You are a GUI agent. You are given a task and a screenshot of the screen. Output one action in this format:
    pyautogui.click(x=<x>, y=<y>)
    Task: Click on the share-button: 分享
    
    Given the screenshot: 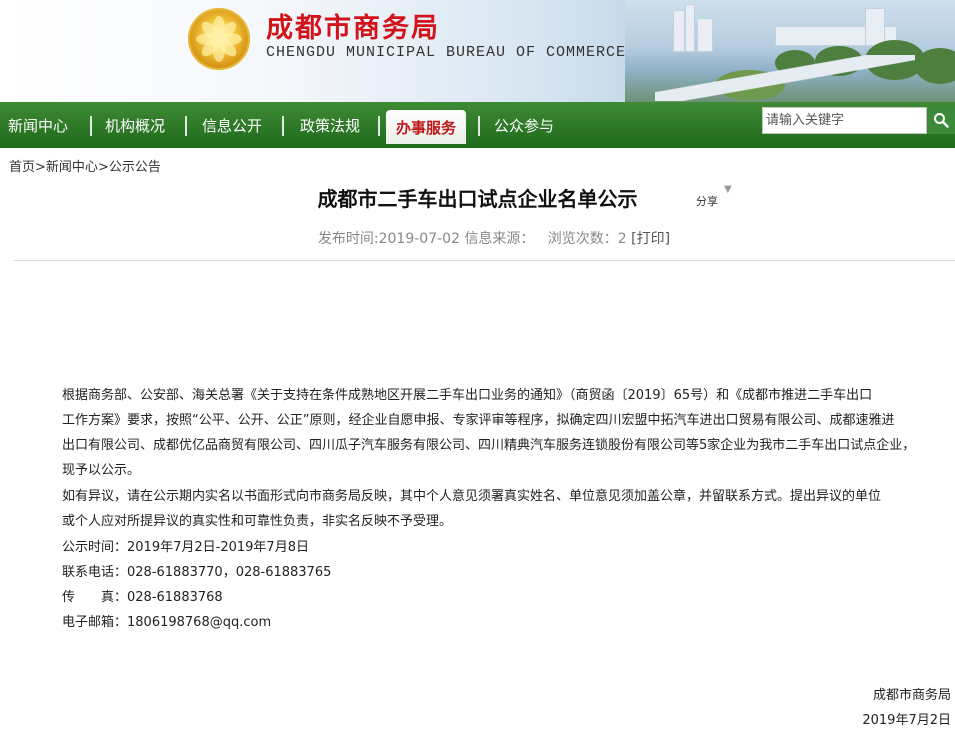 What is the action you would take?
    pyautogui.click(x=707, y=201)
    